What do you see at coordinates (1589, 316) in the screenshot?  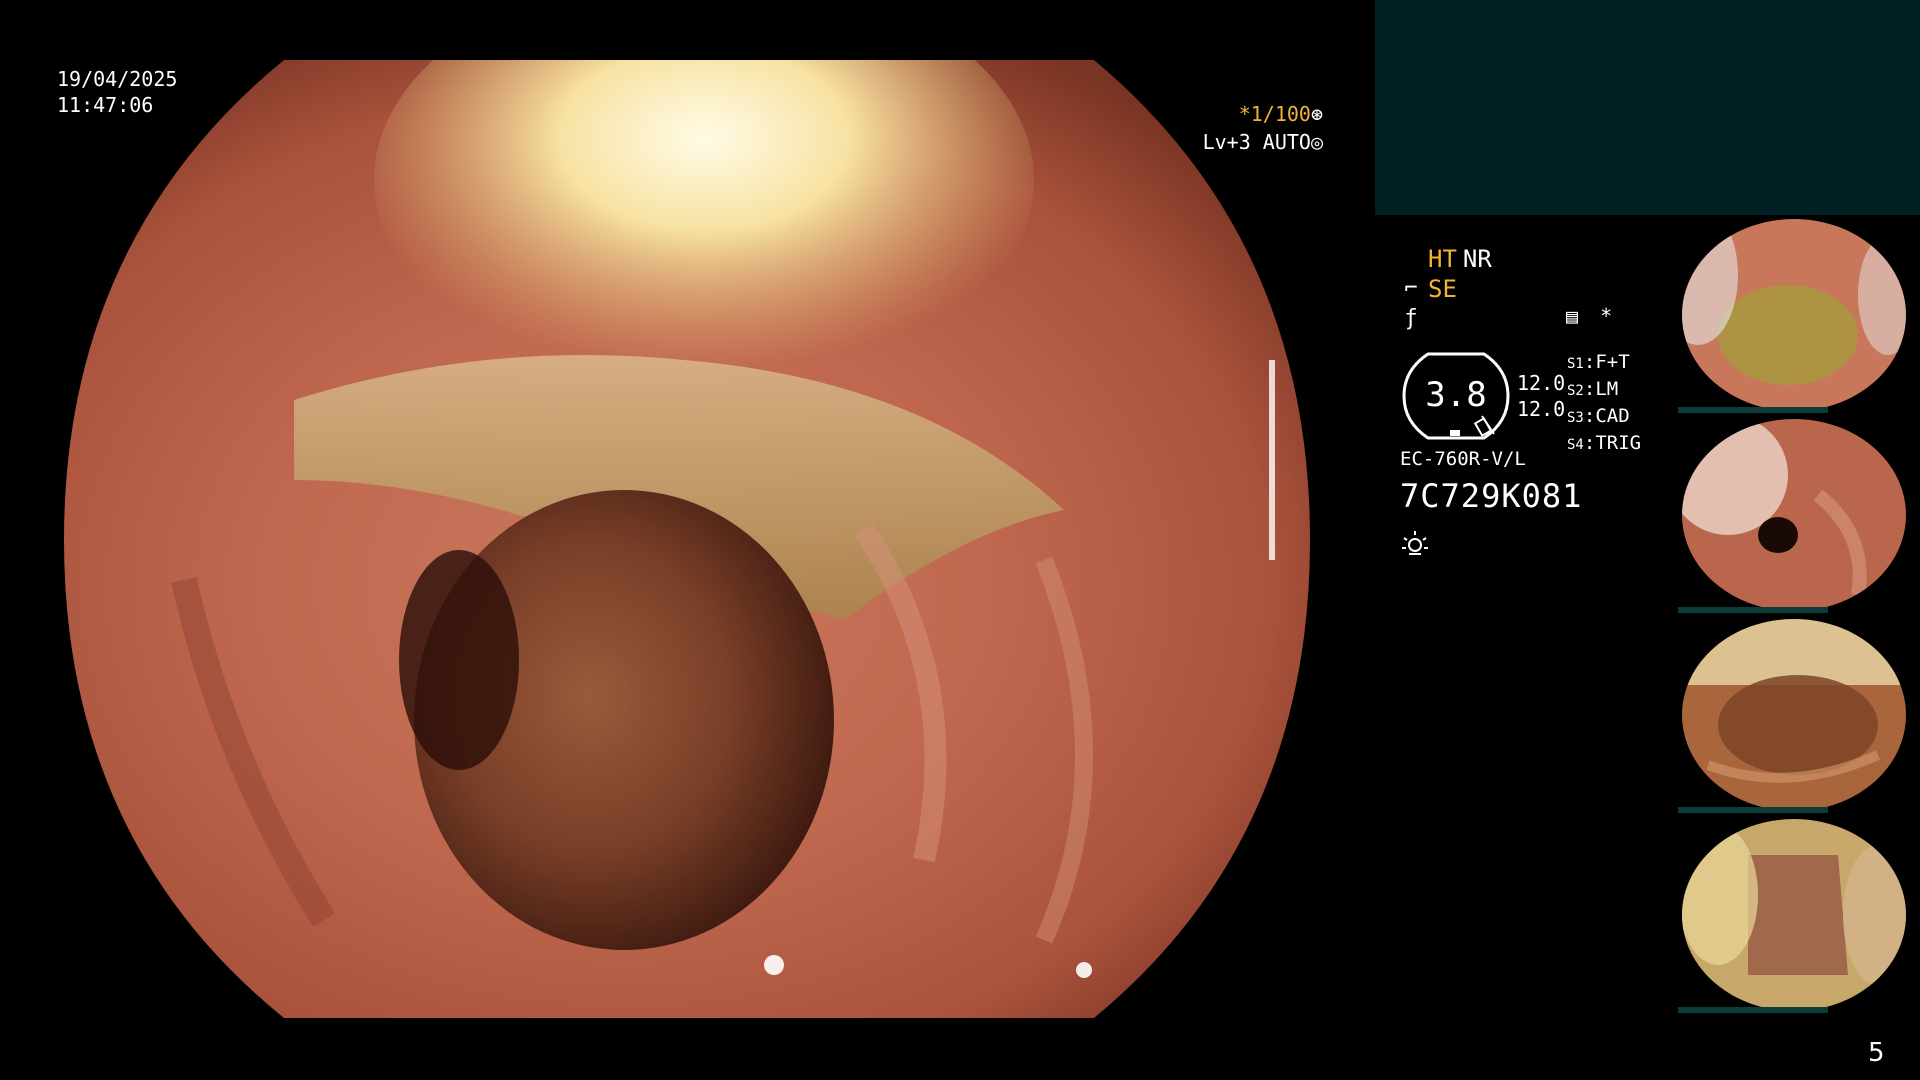 I see `status-icons: ▤ *` at bounding box center [1589, 316].